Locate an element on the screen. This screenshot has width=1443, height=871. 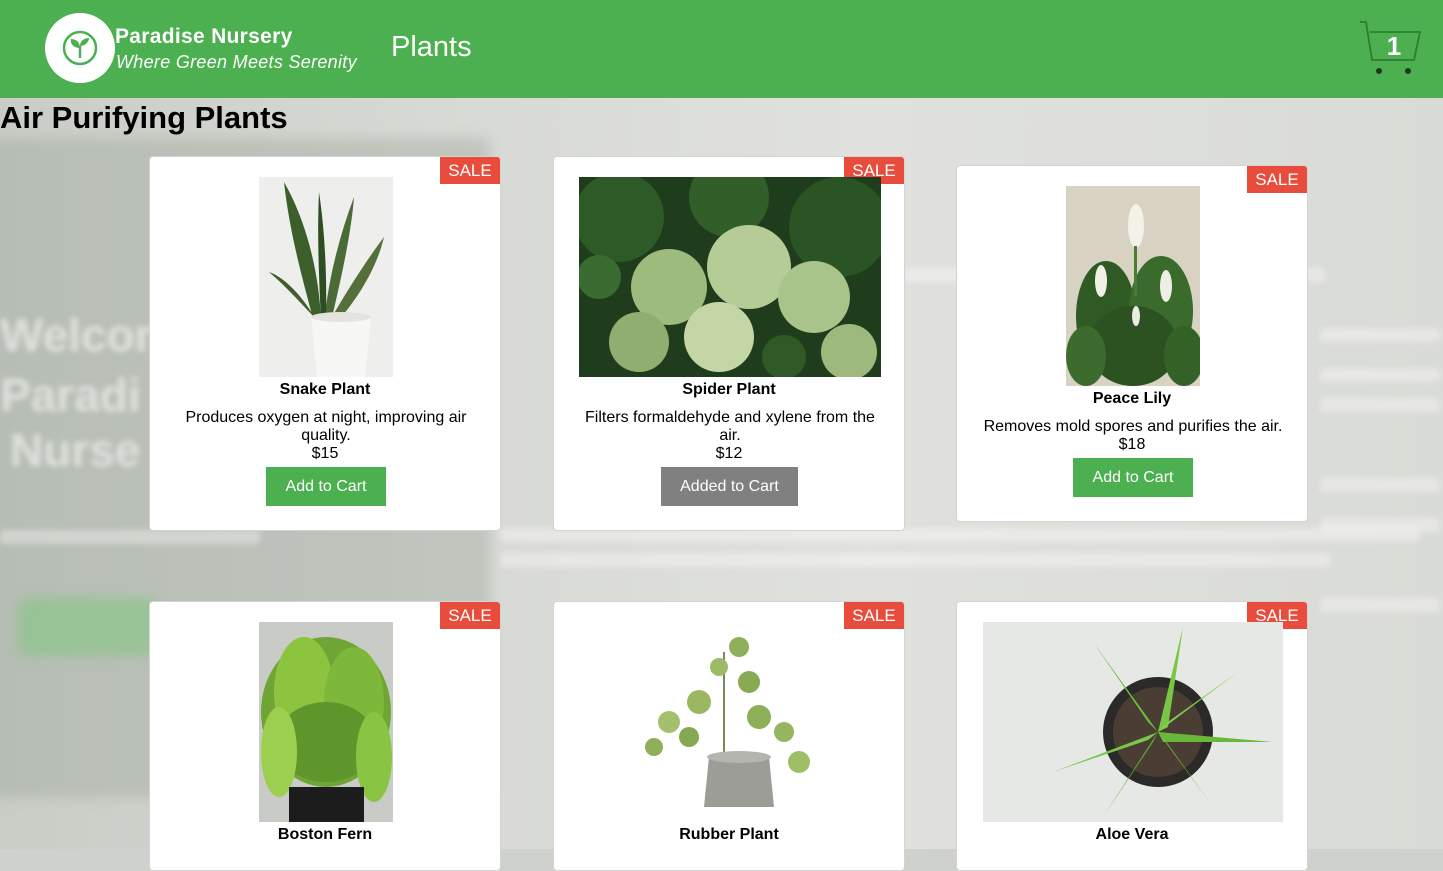
snake-plant-image is located at coordinates (326, 277).